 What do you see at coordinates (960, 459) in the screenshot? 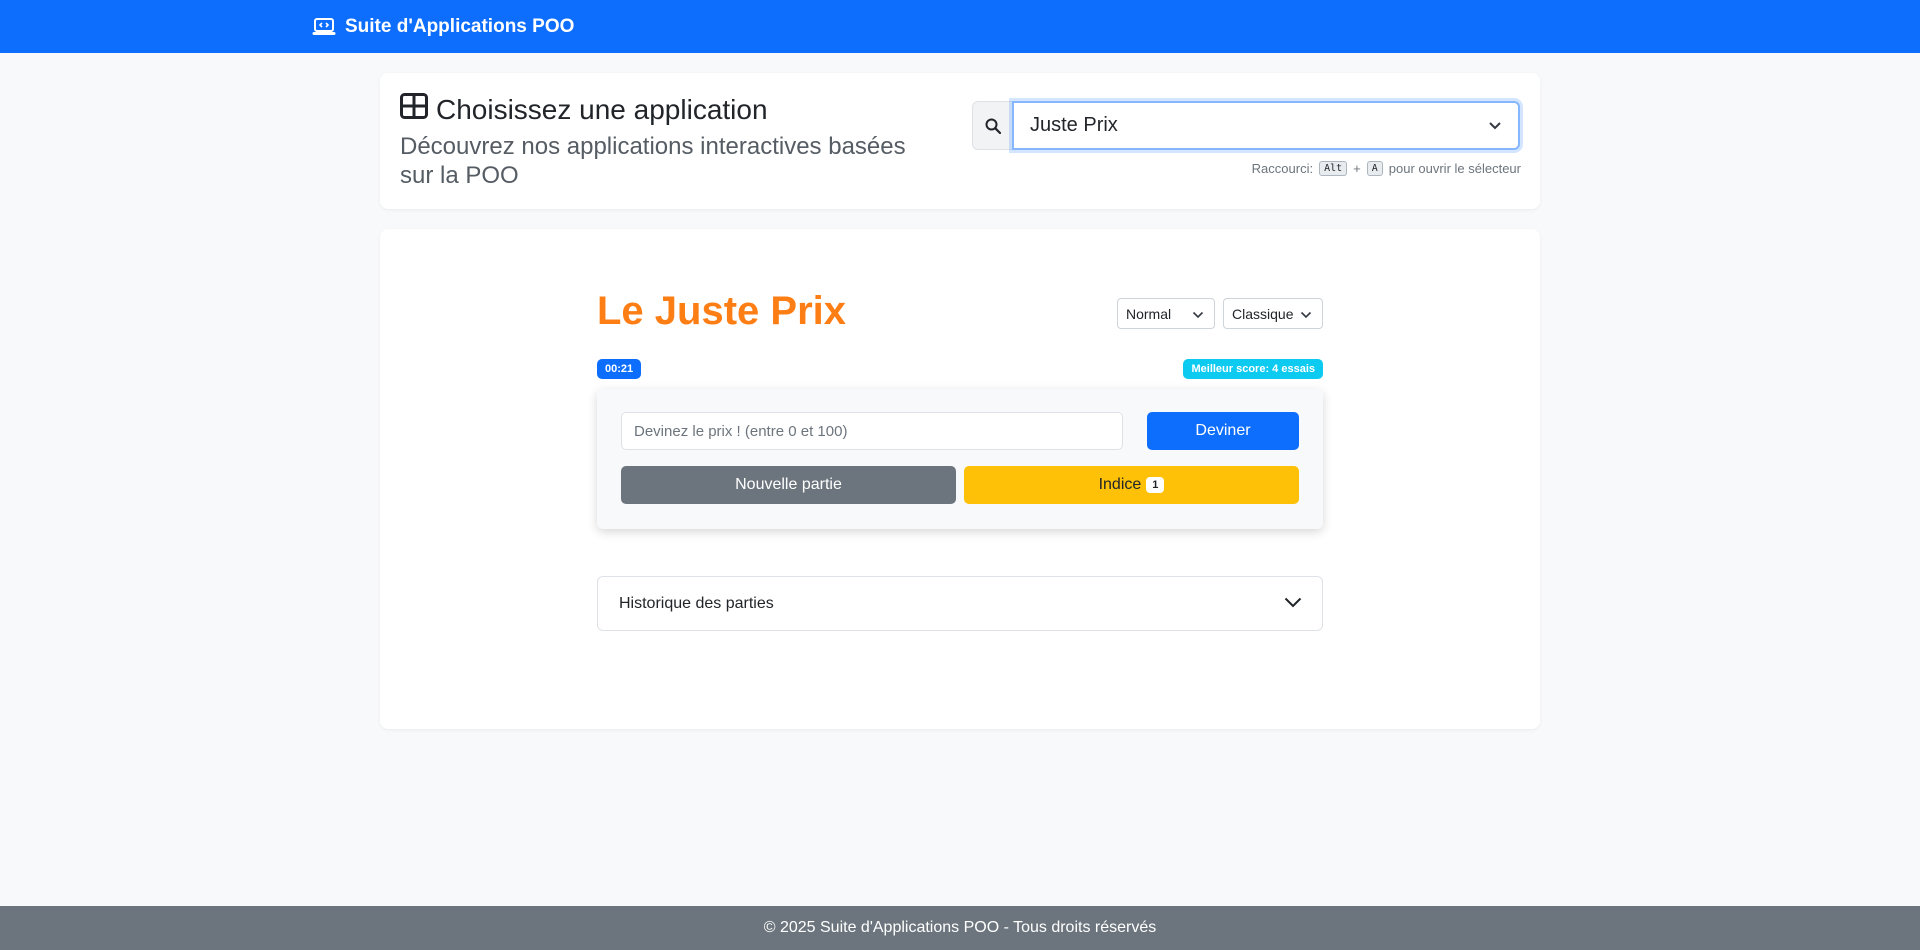
I see `game-panel: Deviner Nouvelle partie Indice 1` at bounding box center [960, 459].